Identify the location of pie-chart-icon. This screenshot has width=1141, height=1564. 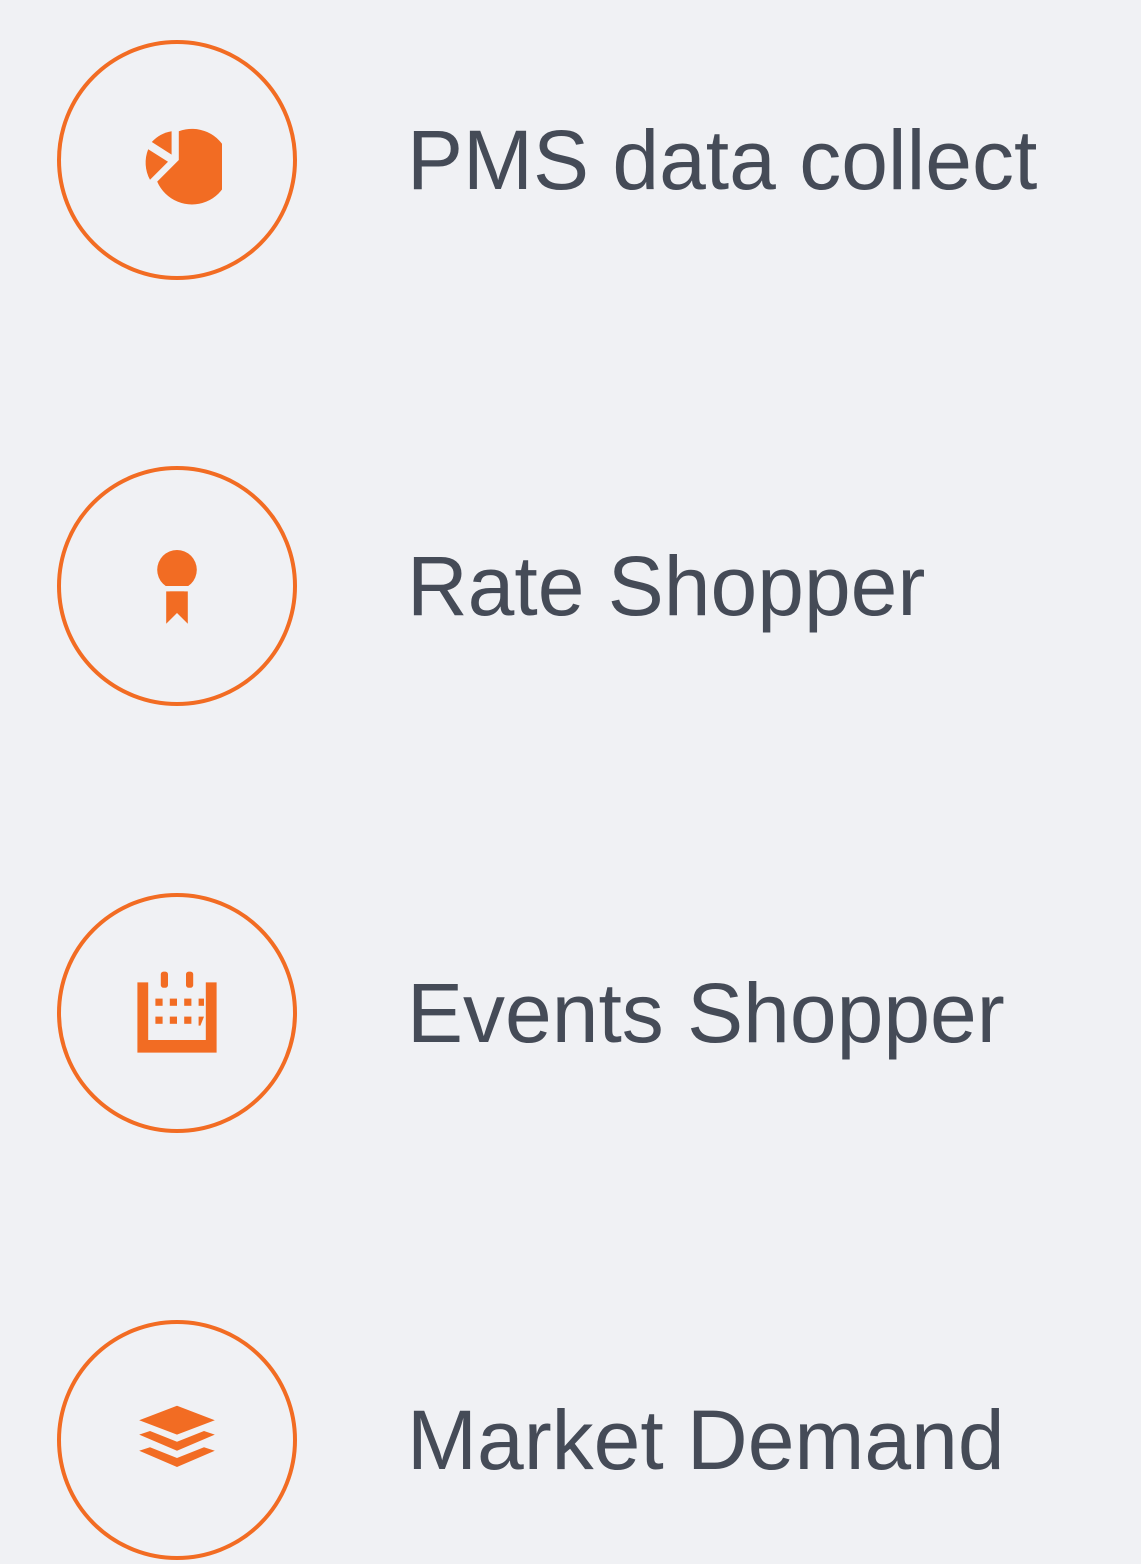
(183, 166).